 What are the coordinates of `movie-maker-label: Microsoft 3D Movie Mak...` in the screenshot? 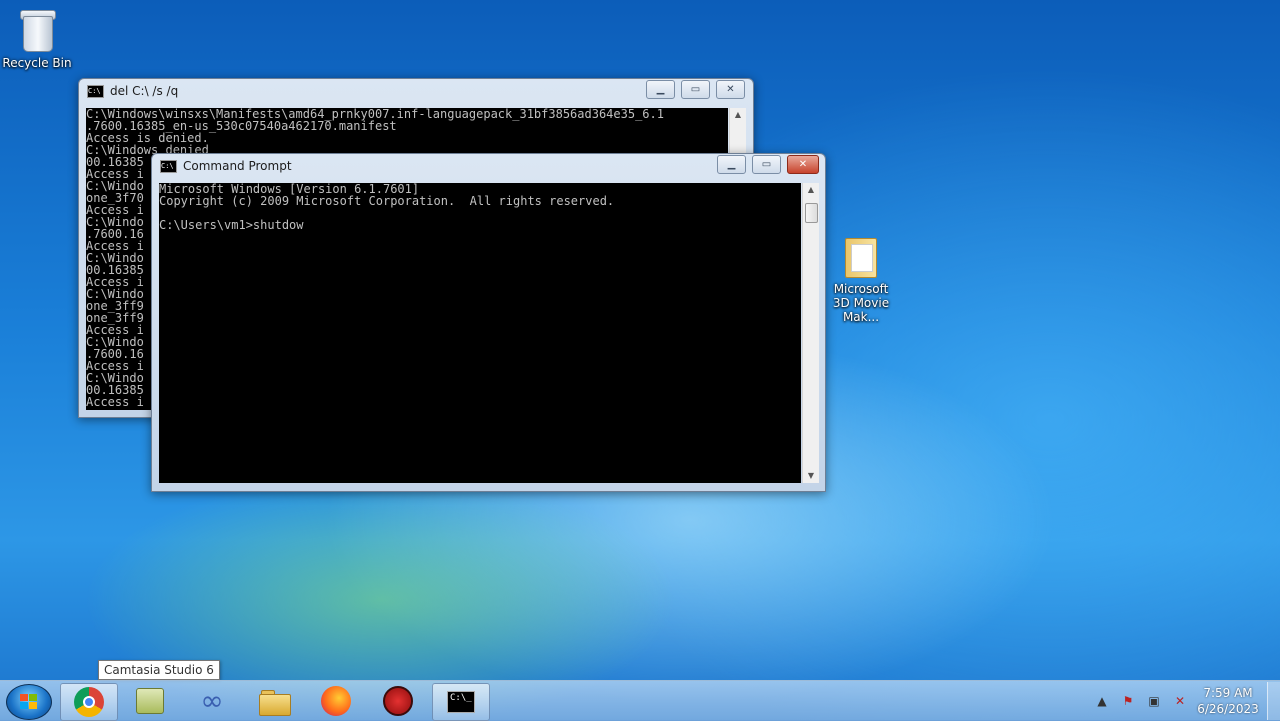 It's located at (861, 303).